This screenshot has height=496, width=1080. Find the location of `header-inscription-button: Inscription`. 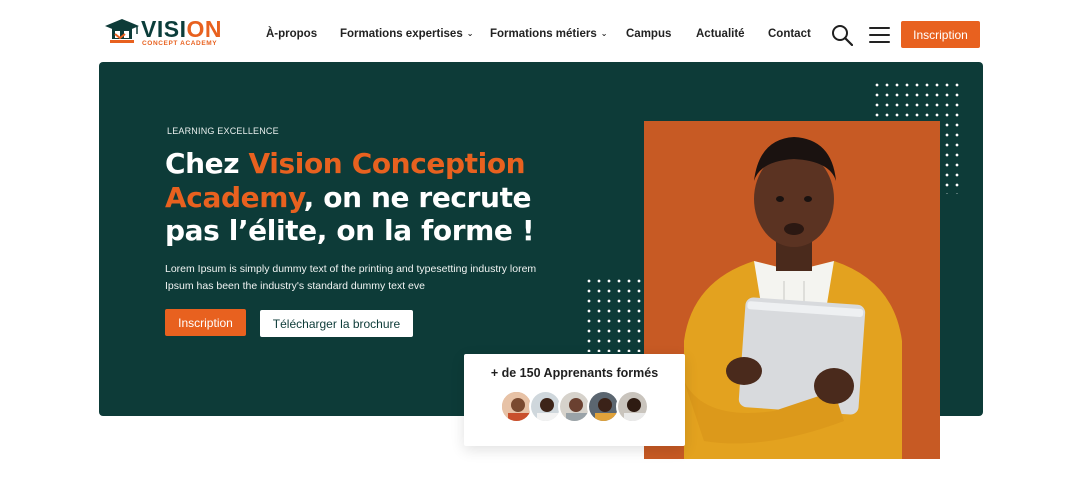

header-inscription-button: Inscription is located at coordinates (940, 34).